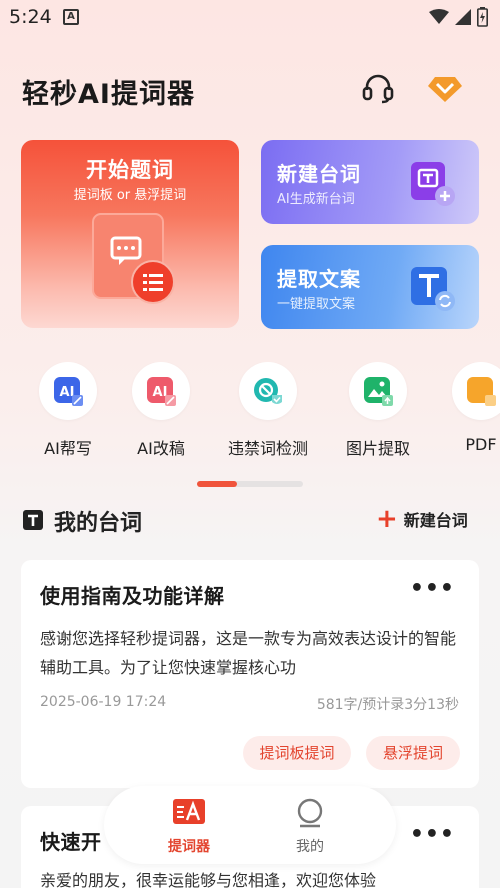 The height and width of the screenshot is (888, 500). Describe the element at coordinates (268, 410) in the screenshot. I see `tool-forbidden-word-check: 违禁词检测` at that location.